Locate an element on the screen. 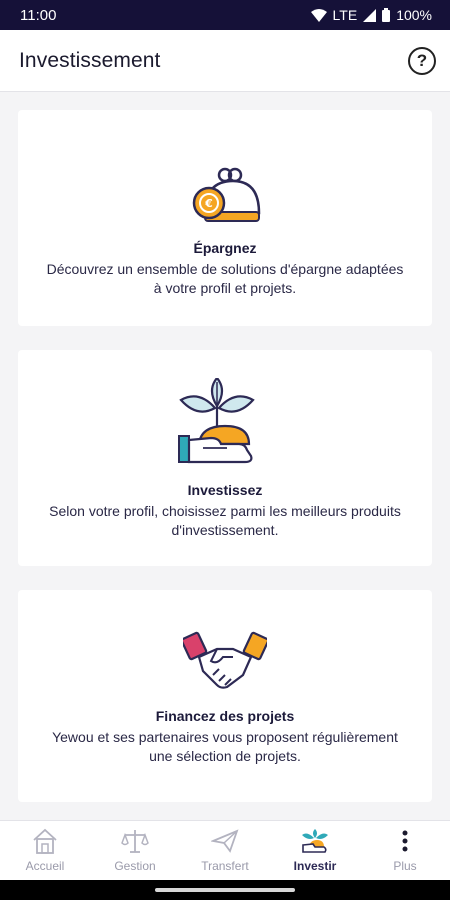 The height and width of the screenshot is (900, 450). card-title: Financez des projets is located at coordinates (225, 716).